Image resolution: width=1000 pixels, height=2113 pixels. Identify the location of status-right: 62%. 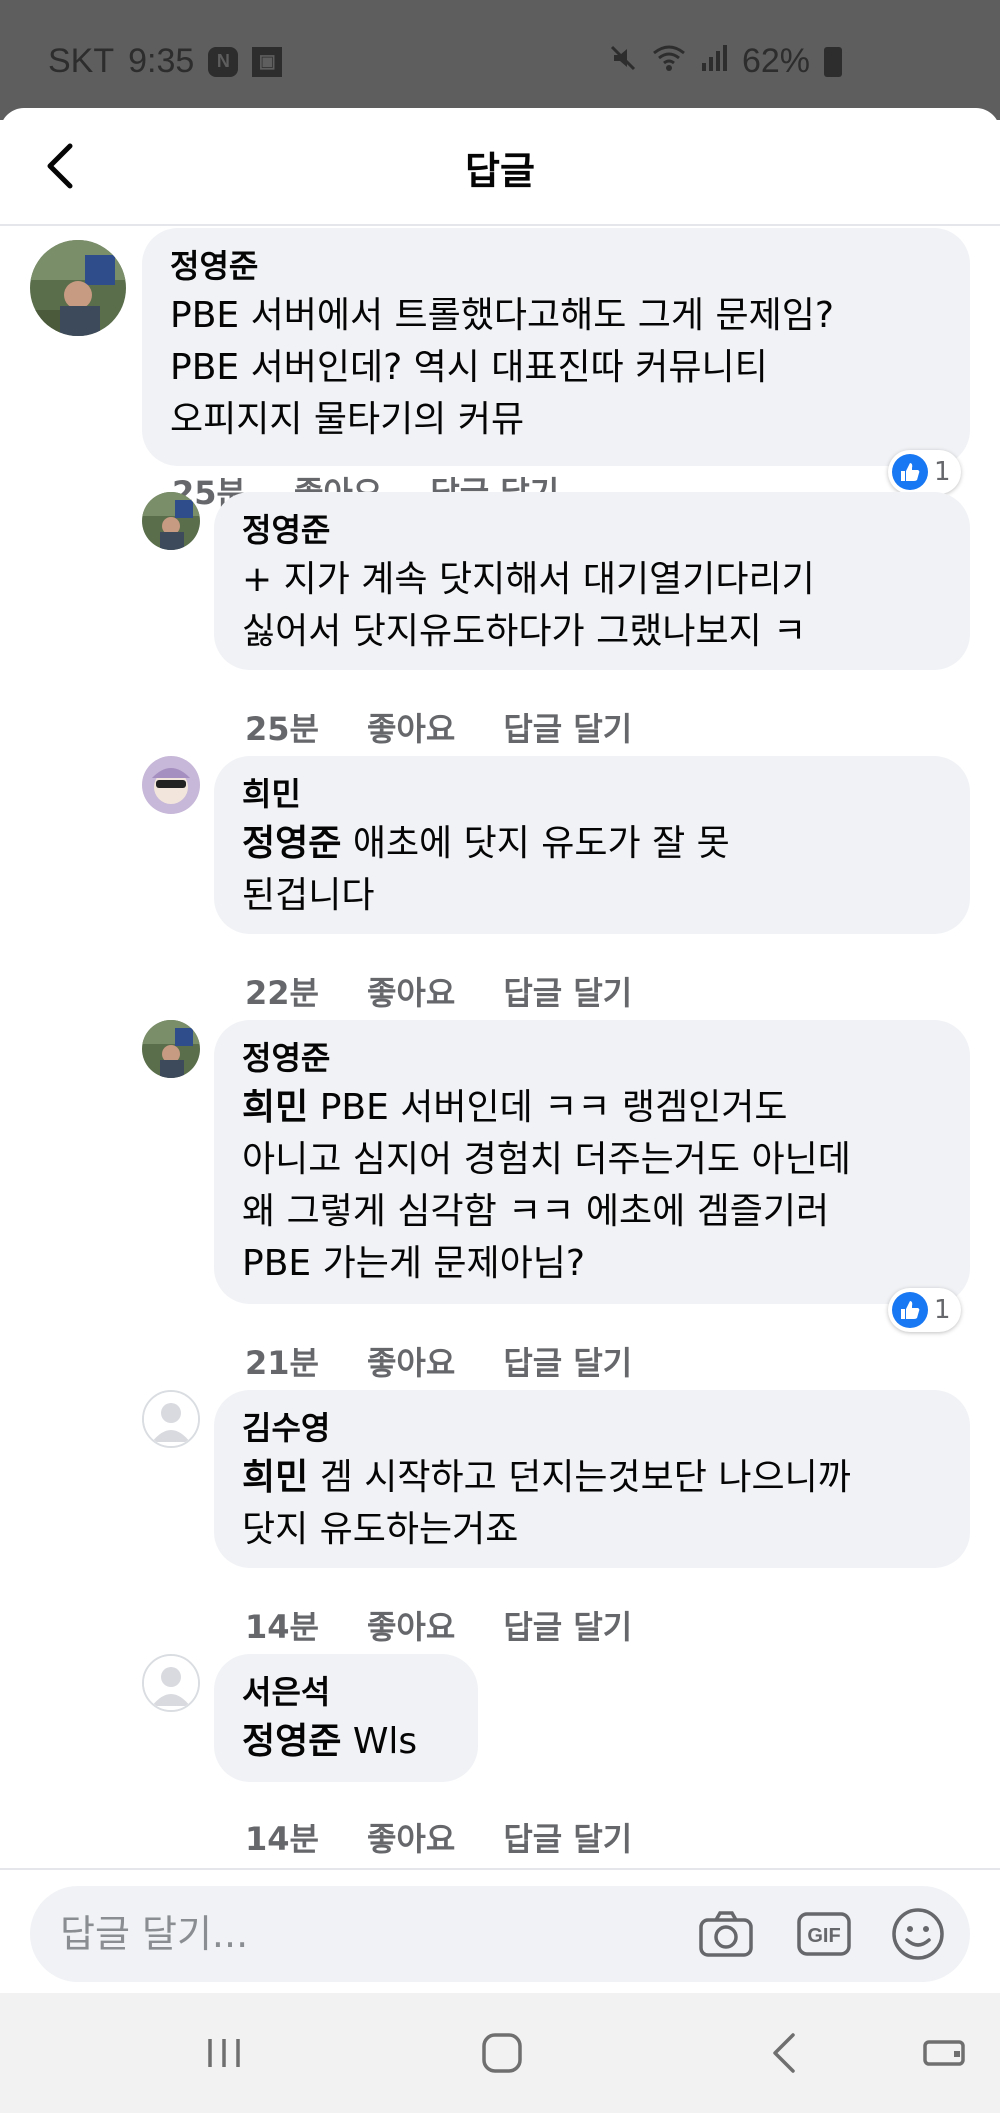
(725, 61).